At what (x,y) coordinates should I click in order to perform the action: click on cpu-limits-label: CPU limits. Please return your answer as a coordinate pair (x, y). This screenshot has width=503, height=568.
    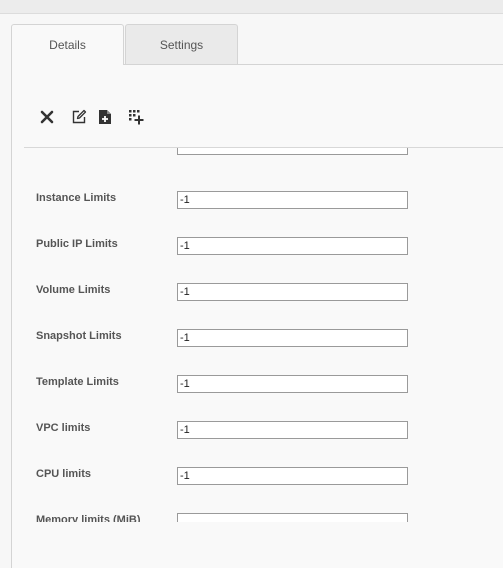
    Looking at the image, I should click on (64, 474).